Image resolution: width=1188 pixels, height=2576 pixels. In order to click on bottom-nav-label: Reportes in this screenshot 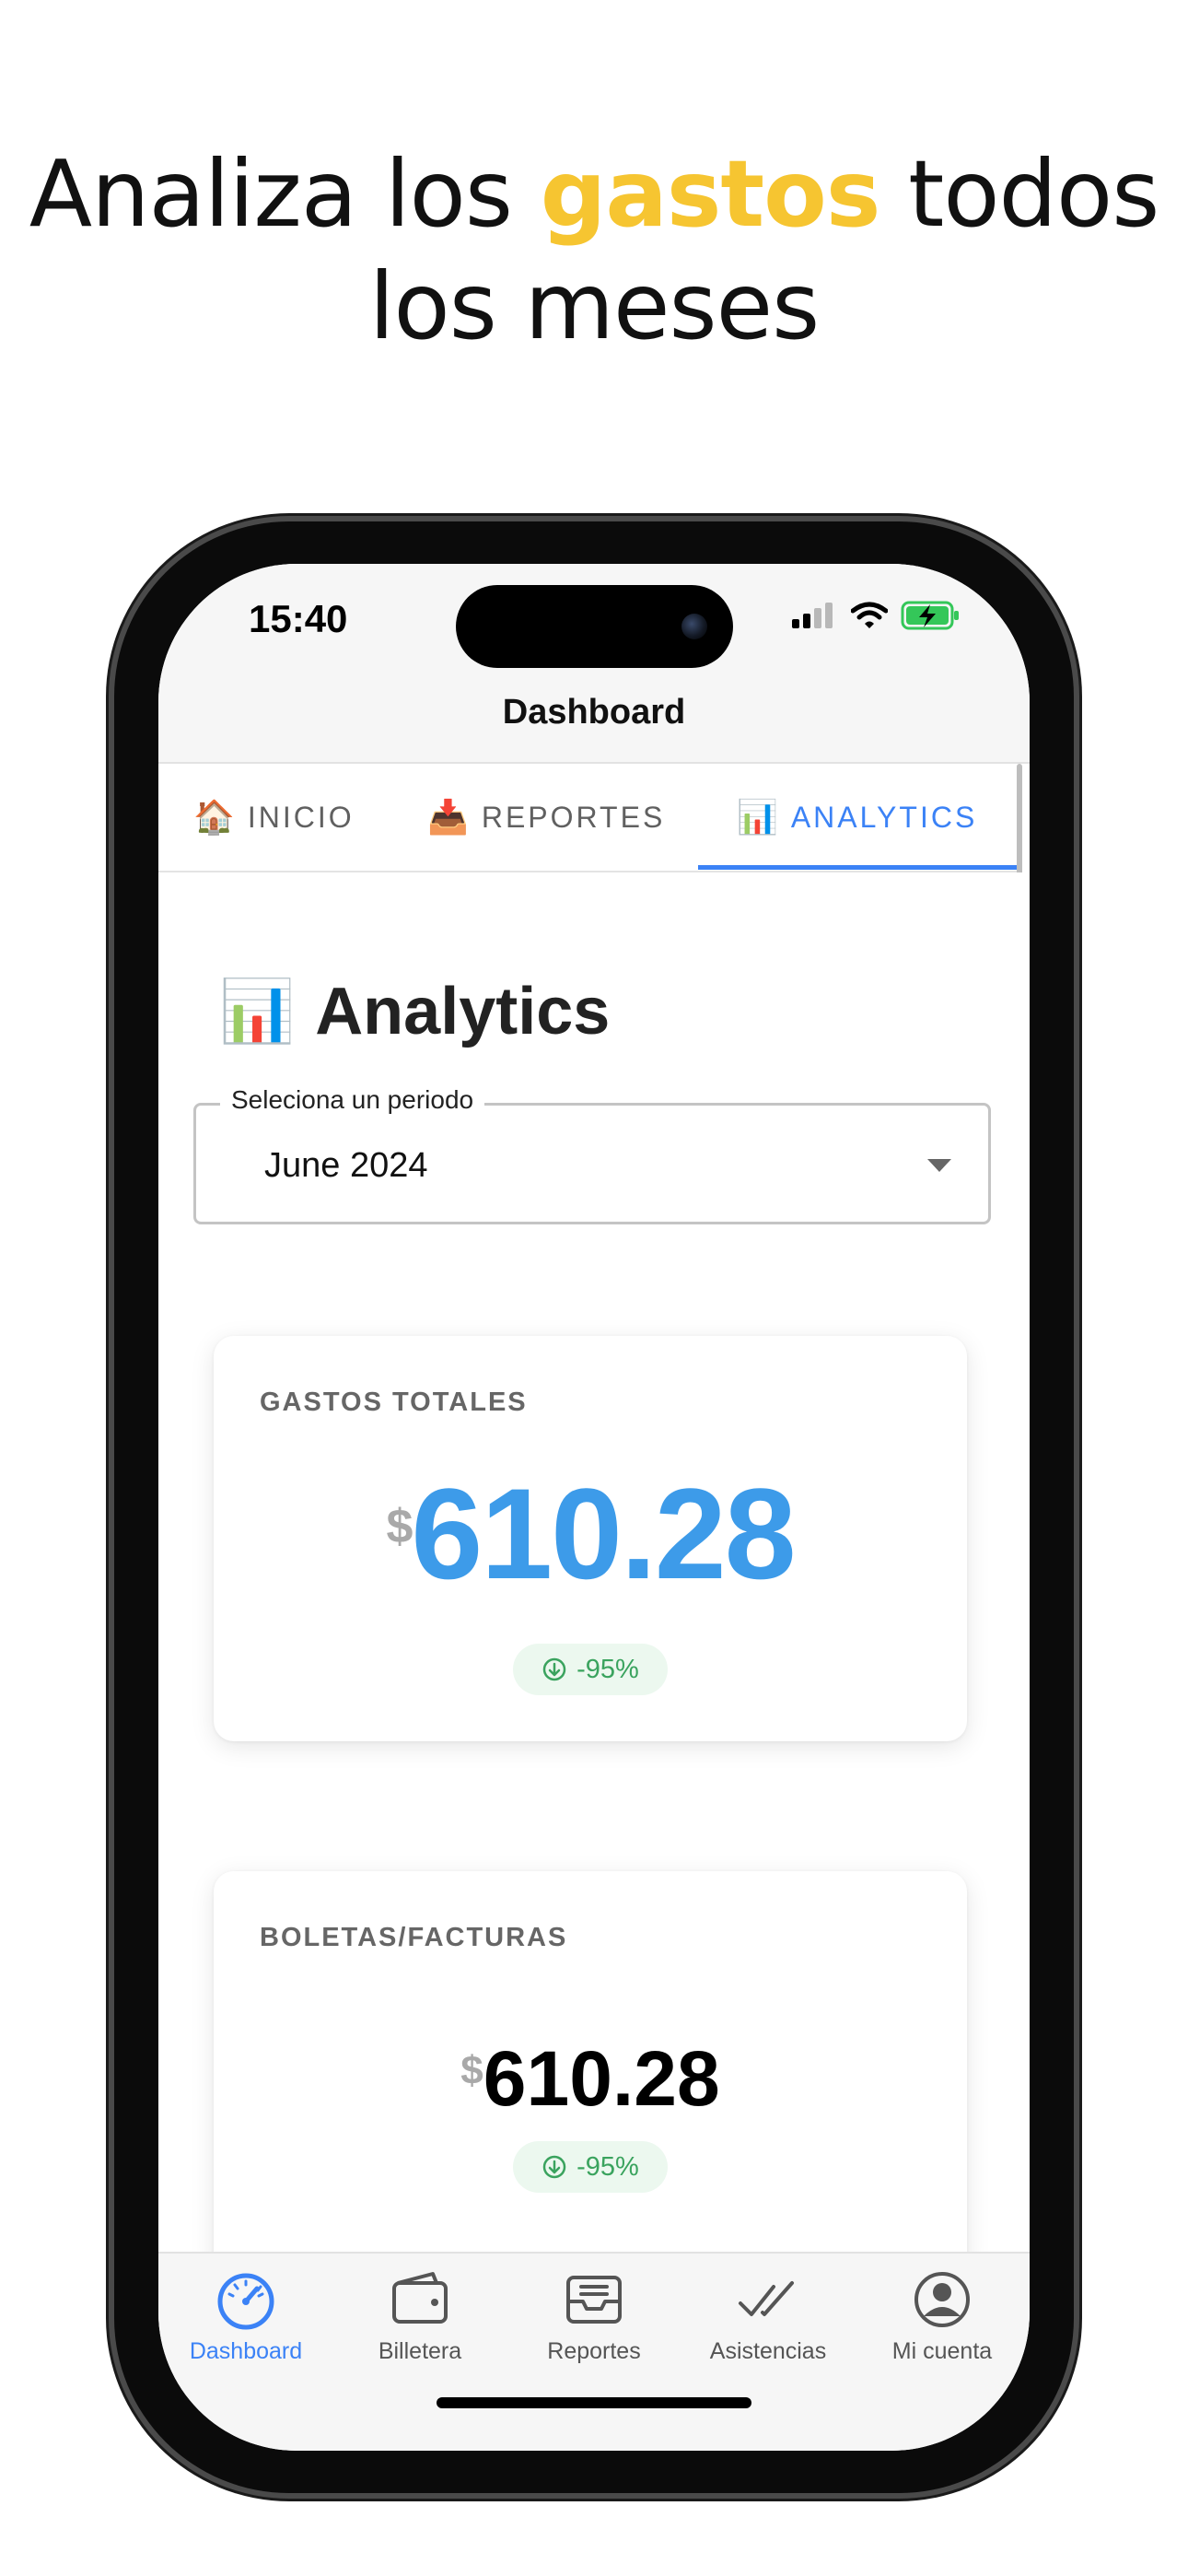, I will do `click(594, 2351)`.